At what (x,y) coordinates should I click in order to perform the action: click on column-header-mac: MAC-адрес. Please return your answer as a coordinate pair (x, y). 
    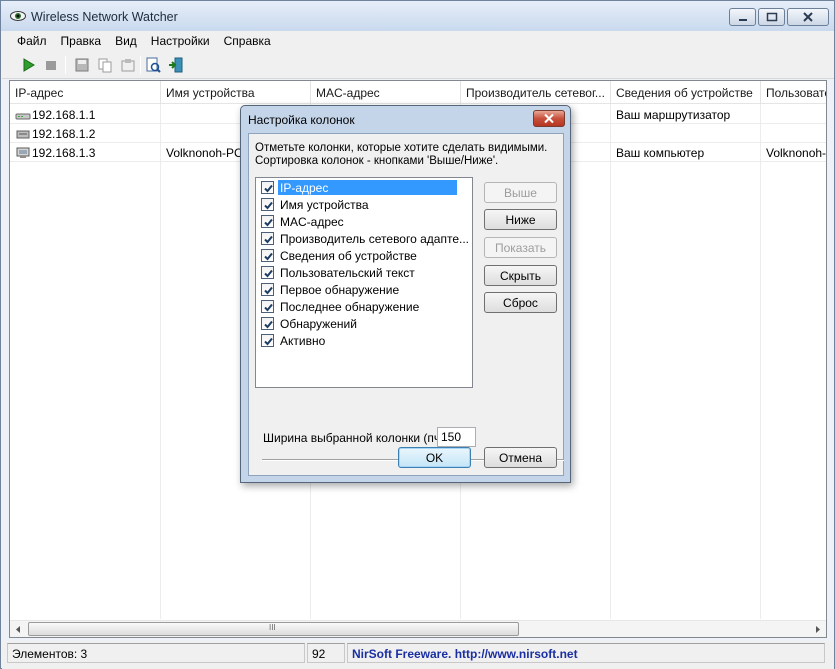
    Looking at the image, I should click on (386, 92).